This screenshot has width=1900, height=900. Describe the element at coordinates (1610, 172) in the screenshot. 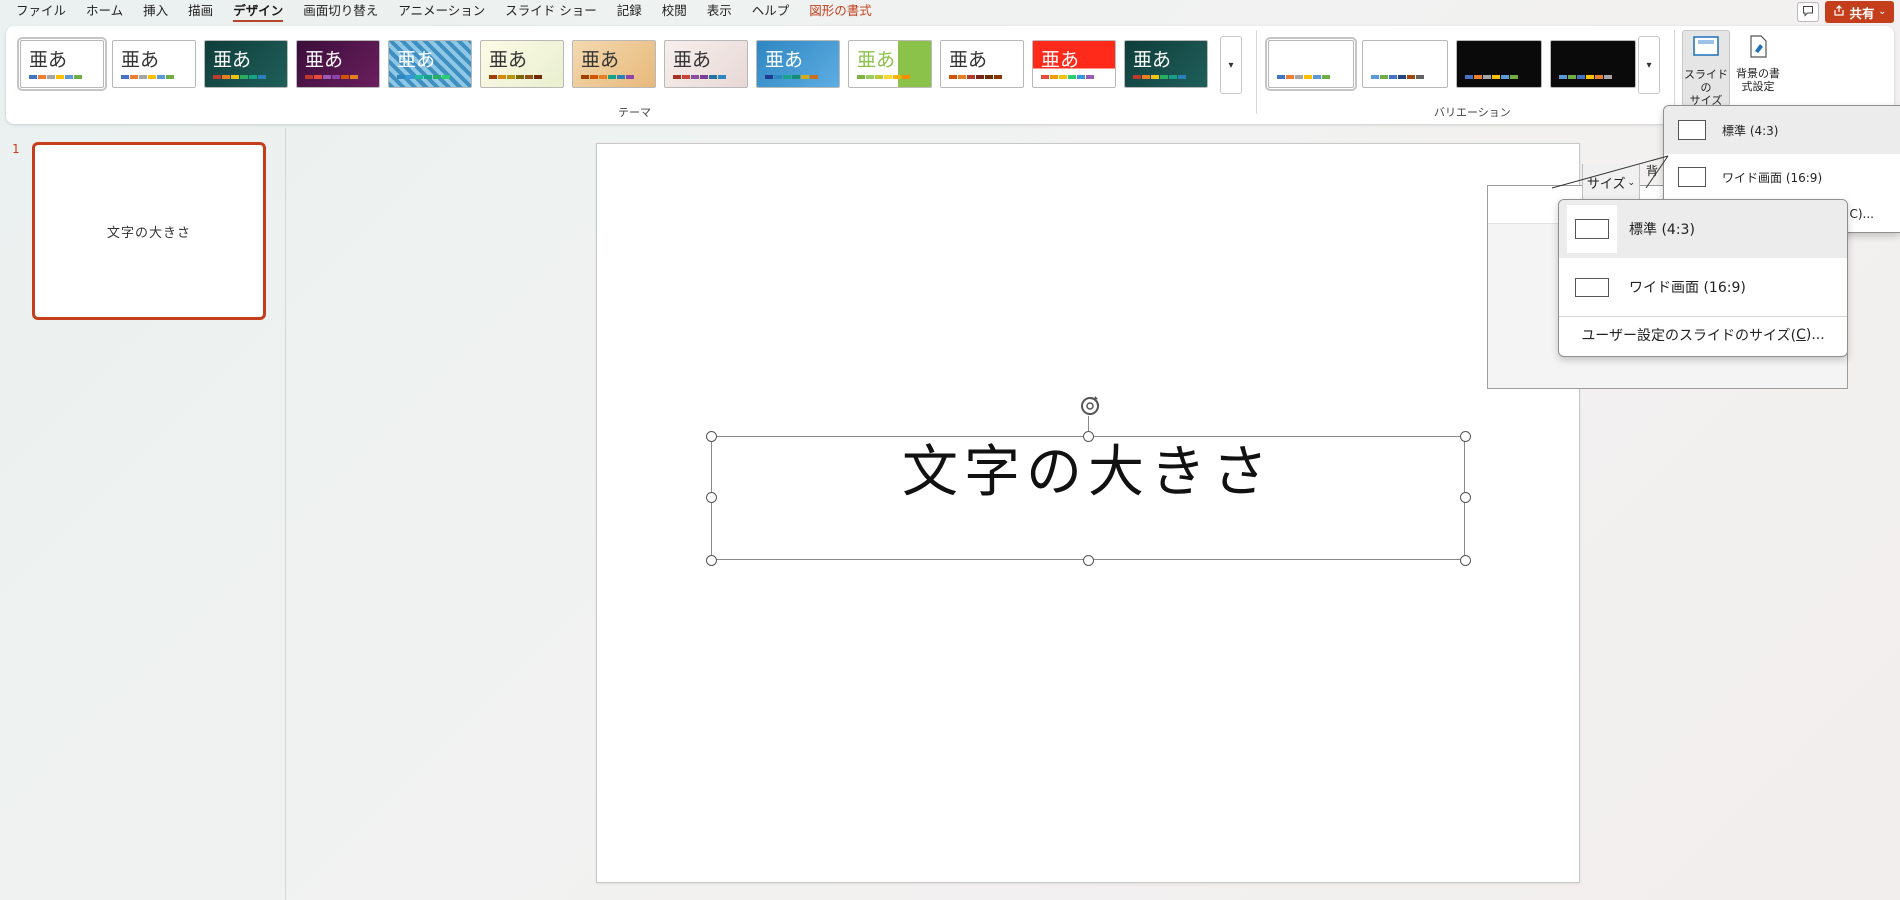

I see `callout-line` at that location.